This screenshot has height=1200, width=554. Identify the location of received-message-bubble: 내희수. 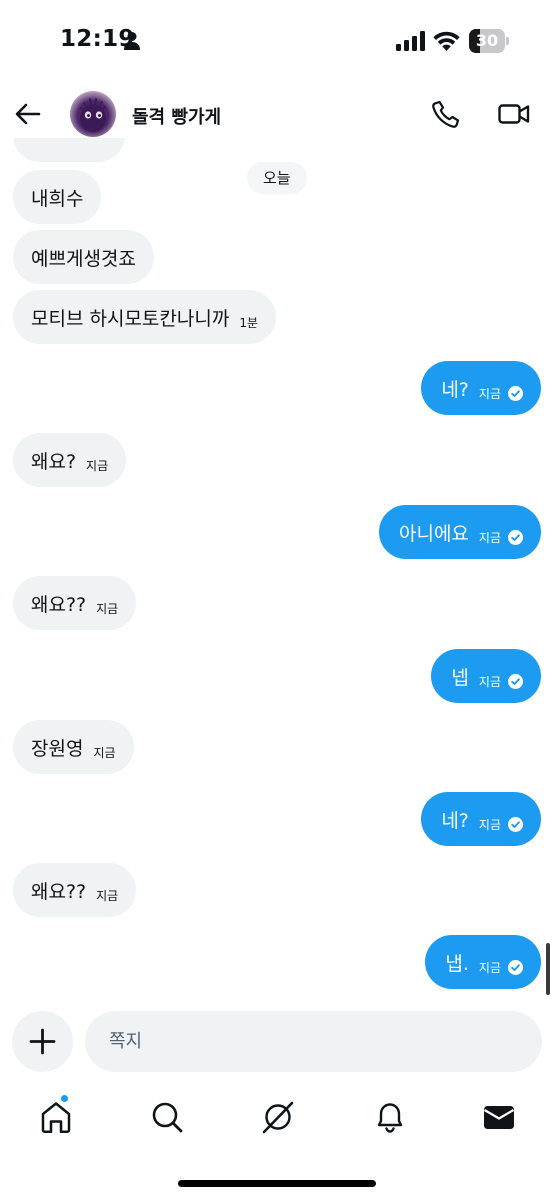
(57, 197).